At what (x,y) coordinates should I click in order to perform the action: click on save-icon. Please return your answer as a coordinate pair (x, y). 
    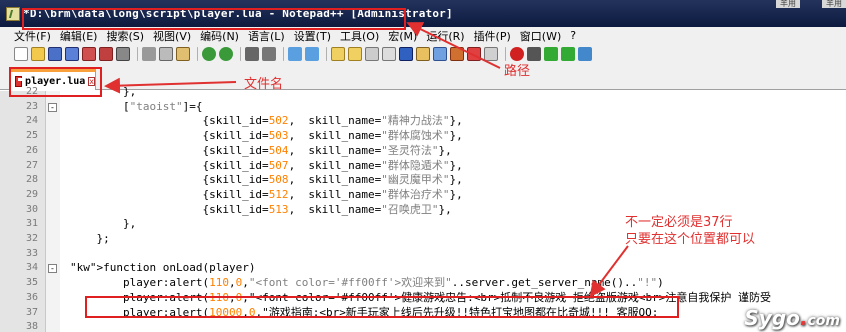
    Looking at the image, I should click on (55, 54).